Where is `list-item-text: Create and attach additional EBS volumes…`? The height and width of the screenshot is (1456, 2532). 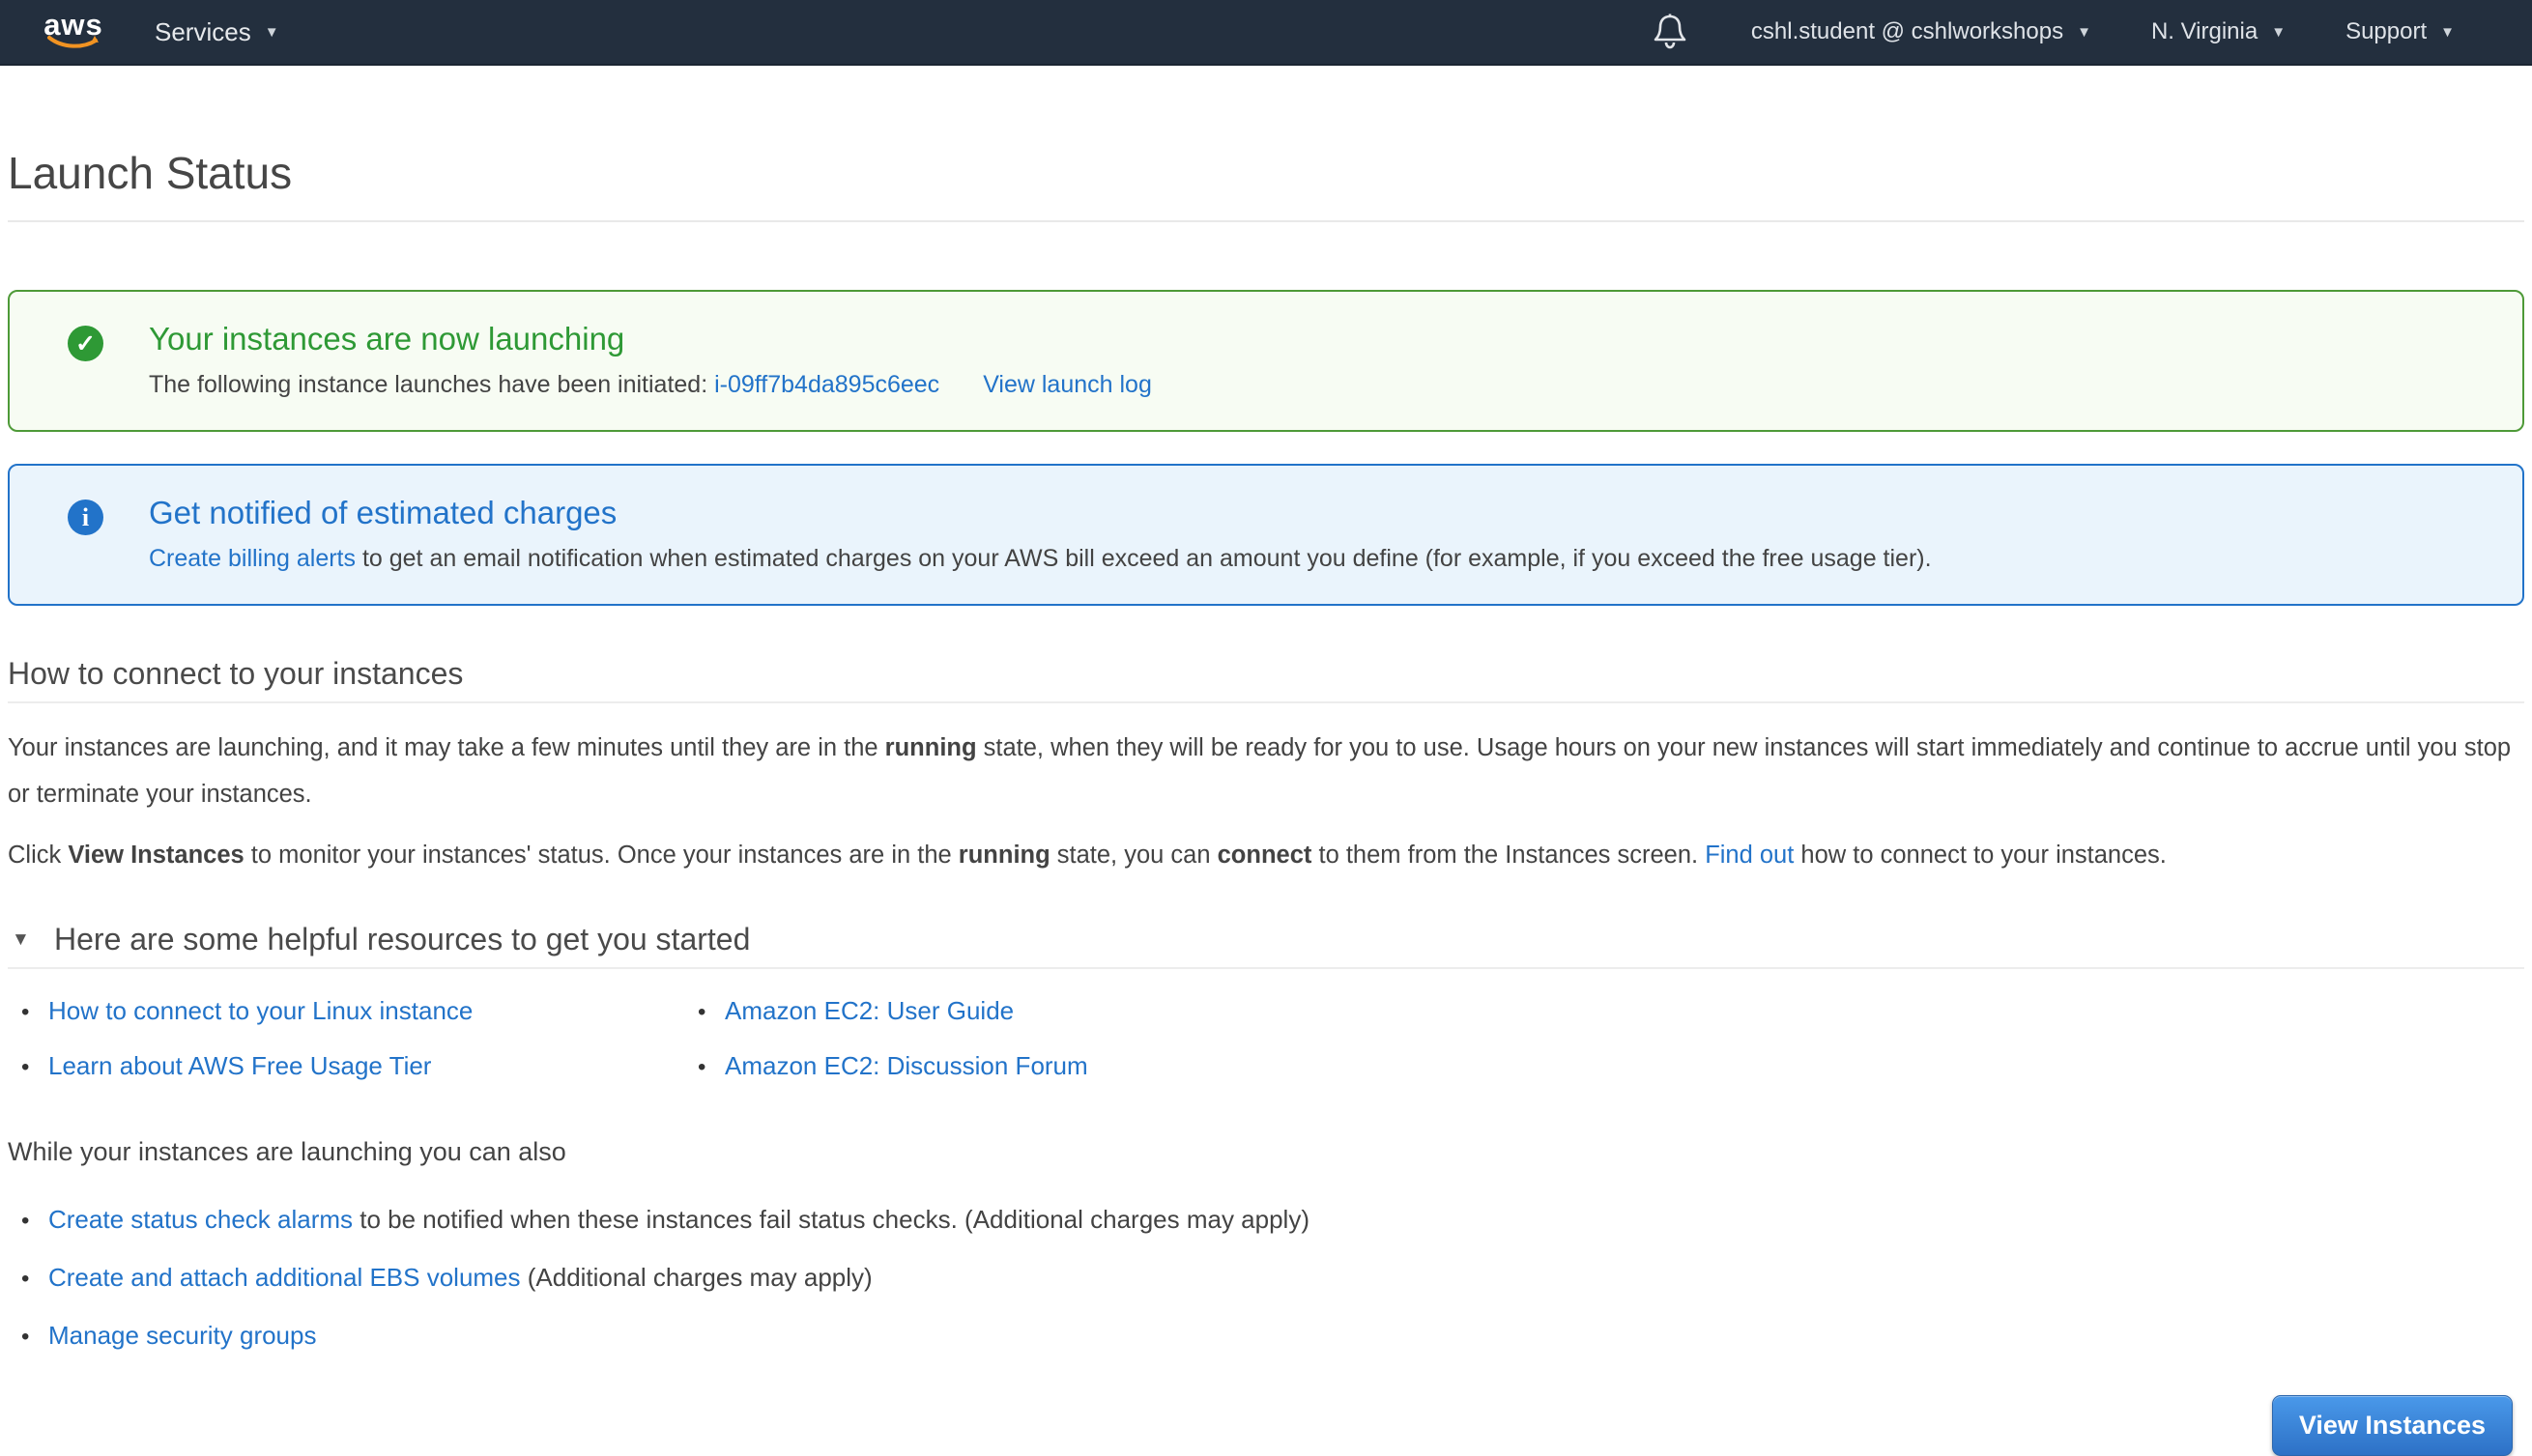 list-item-text: Create and attach additional EBS volumes… is located at coordinates (461, 1277).